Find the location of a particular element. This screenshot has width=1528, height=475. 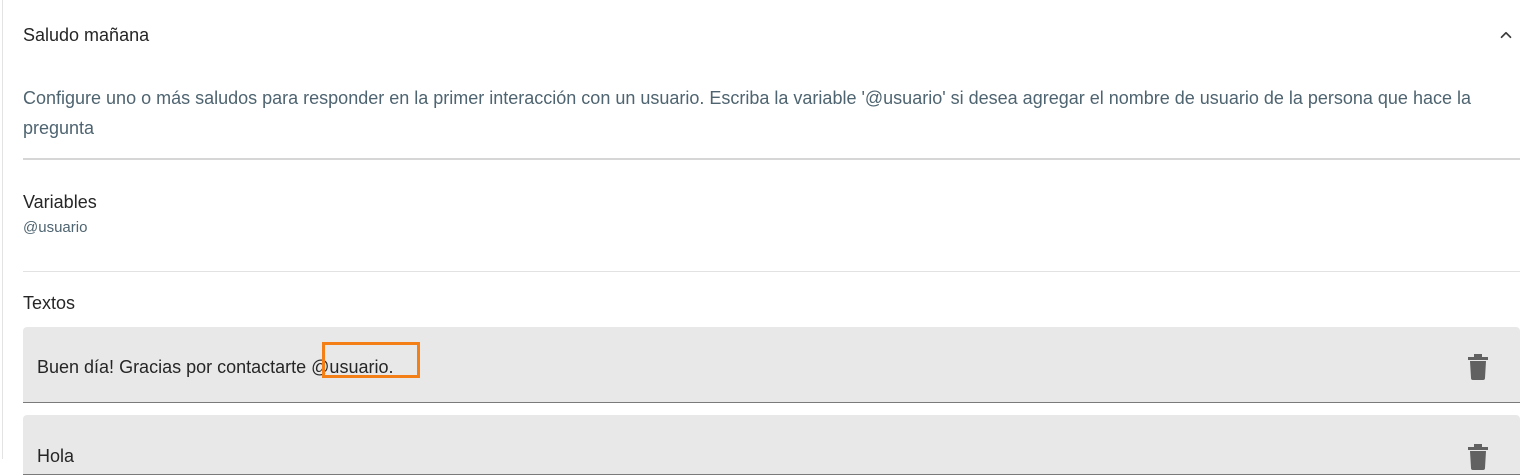

text-item-variable: @usuario is located at coordinates (350, 367).